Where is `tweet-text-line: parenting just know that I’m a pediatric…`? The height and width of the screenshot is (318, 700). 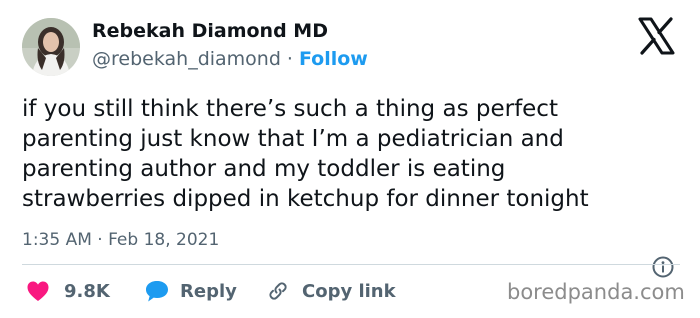
tweet-text-line: parenting just know that I’m a pediatric… is located at coordinates (293, 139).